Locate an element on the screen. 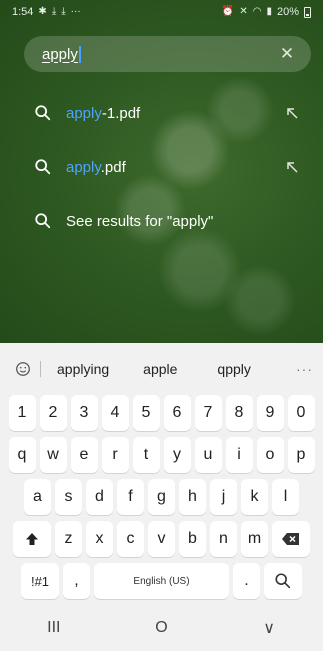  backspace-icon is located at coordinates (290, 539).